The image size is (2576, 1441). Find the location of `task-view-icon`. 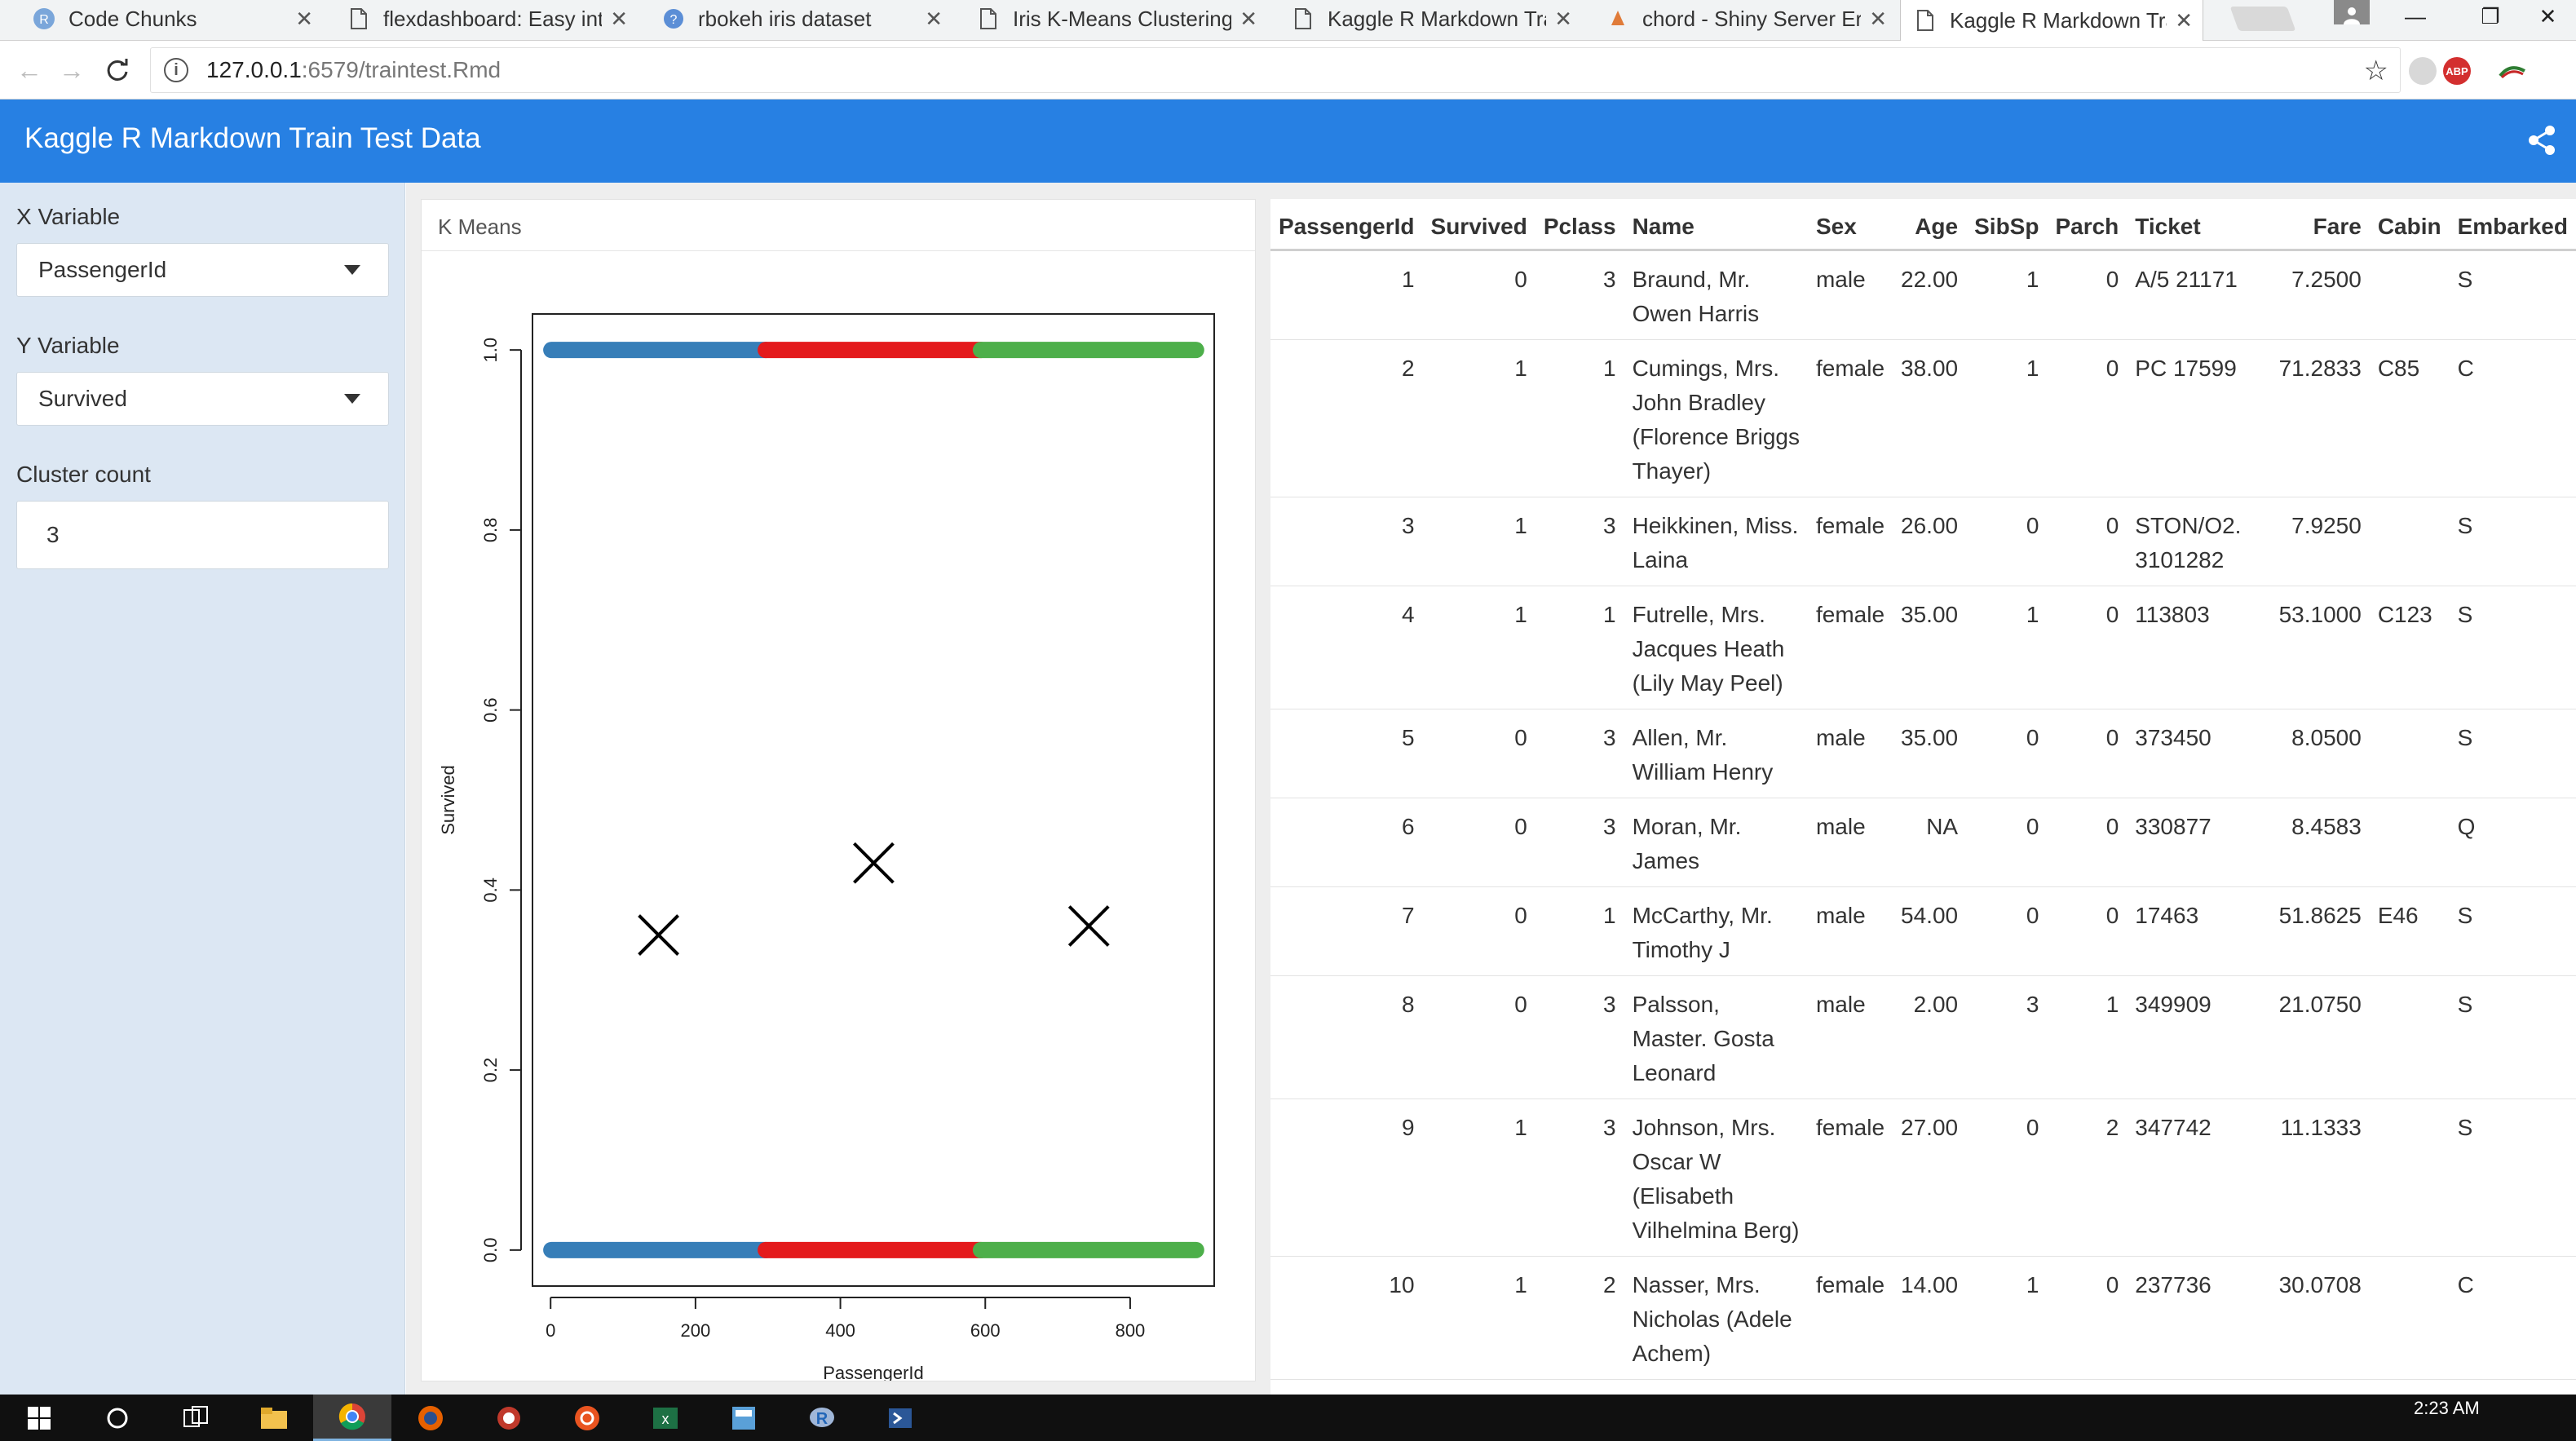

task-view-icon is located at coordinates (196, 1418).